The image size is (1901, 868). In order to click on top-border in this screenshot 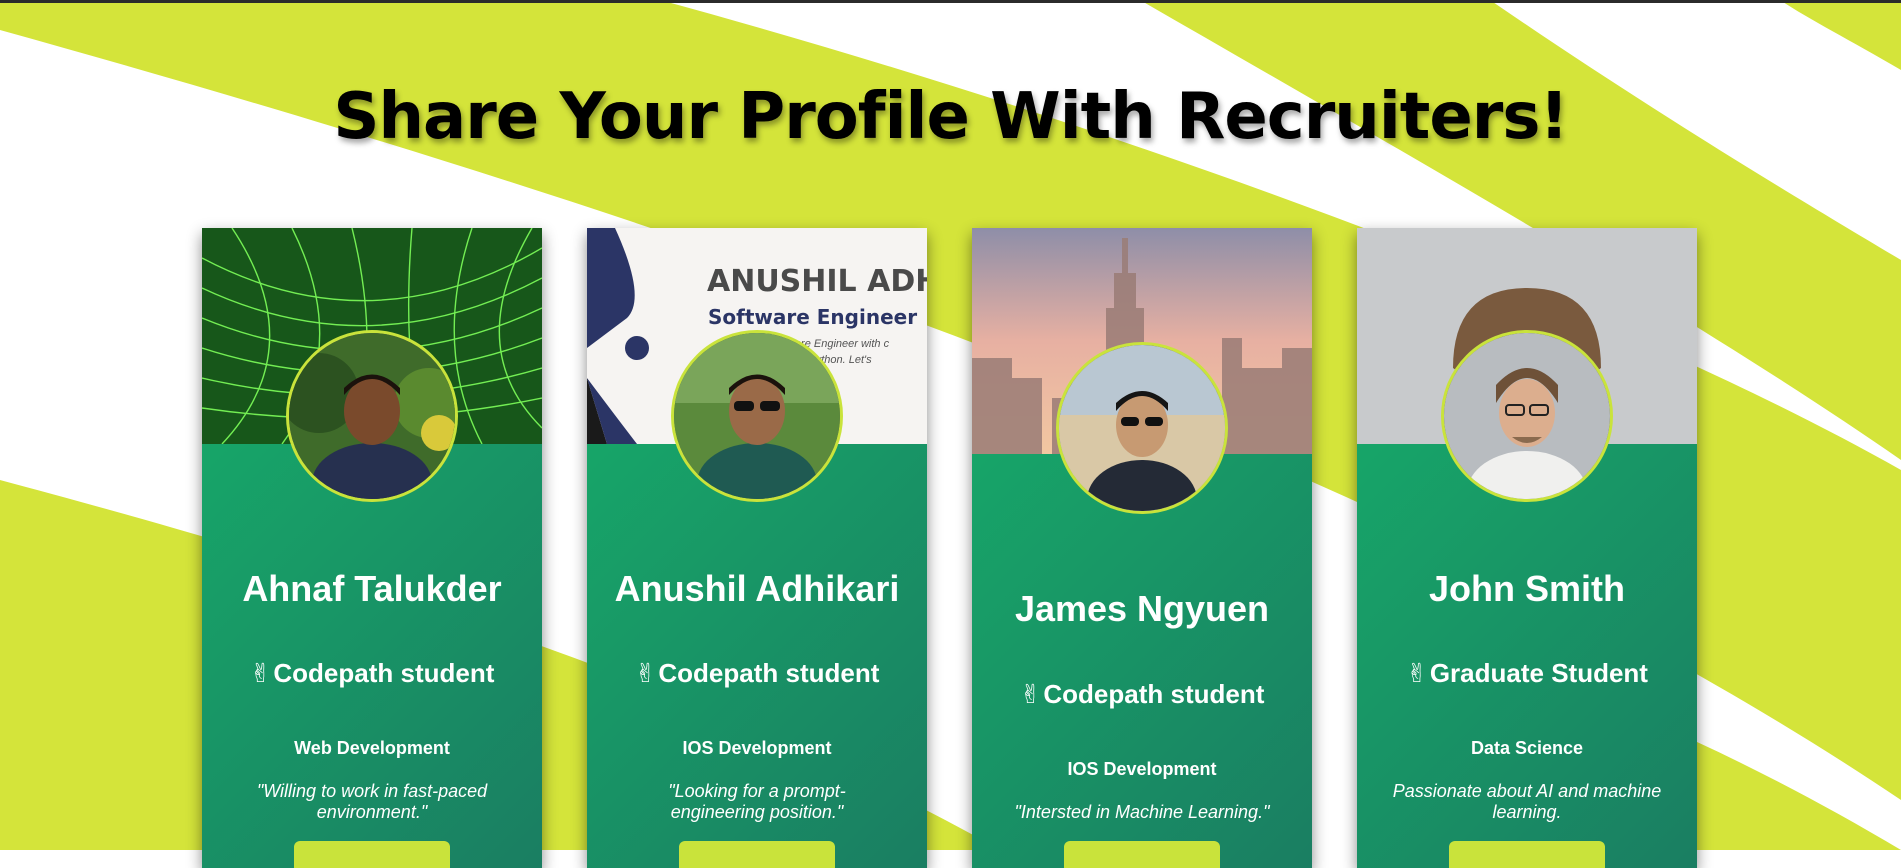, I will do `click(950, 1)`.